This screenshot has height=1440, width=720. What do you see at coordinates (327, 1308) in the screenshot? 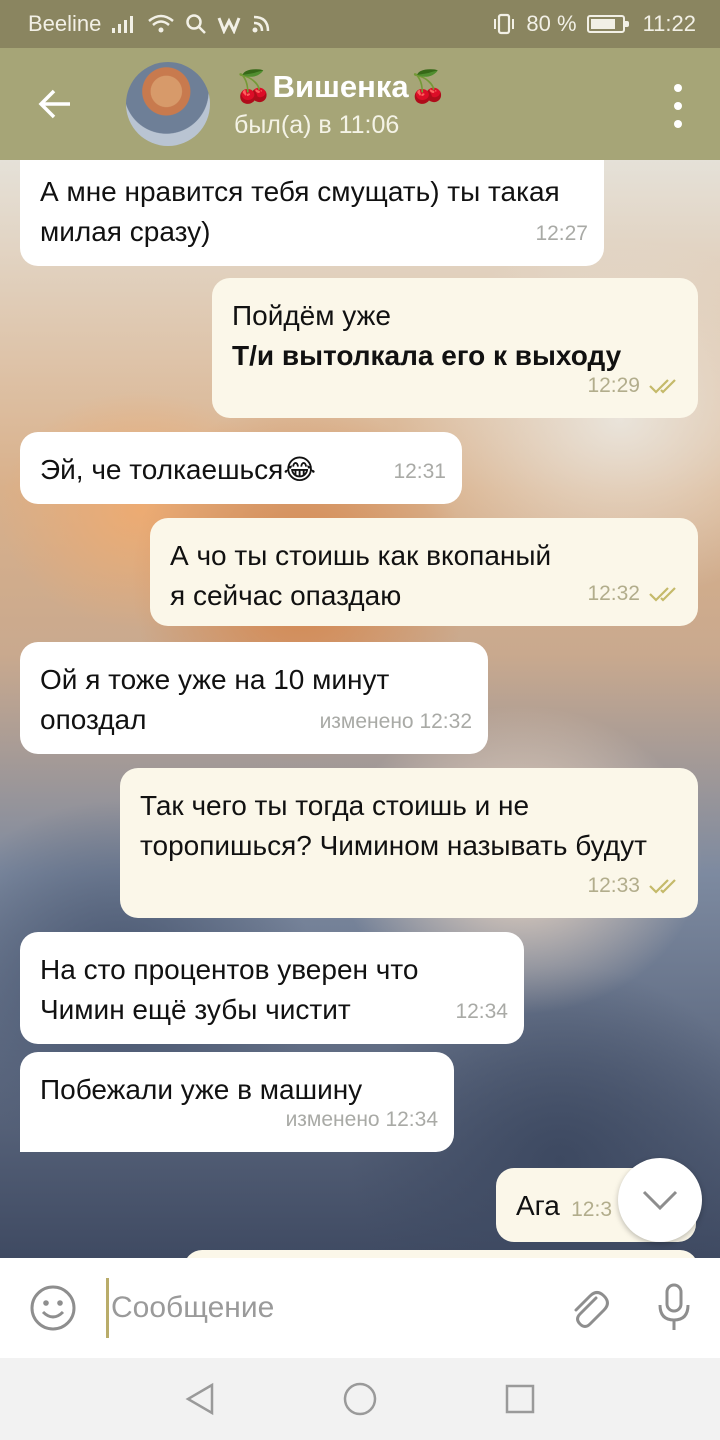
I see `message-input` at bounding box center [327, 1308].